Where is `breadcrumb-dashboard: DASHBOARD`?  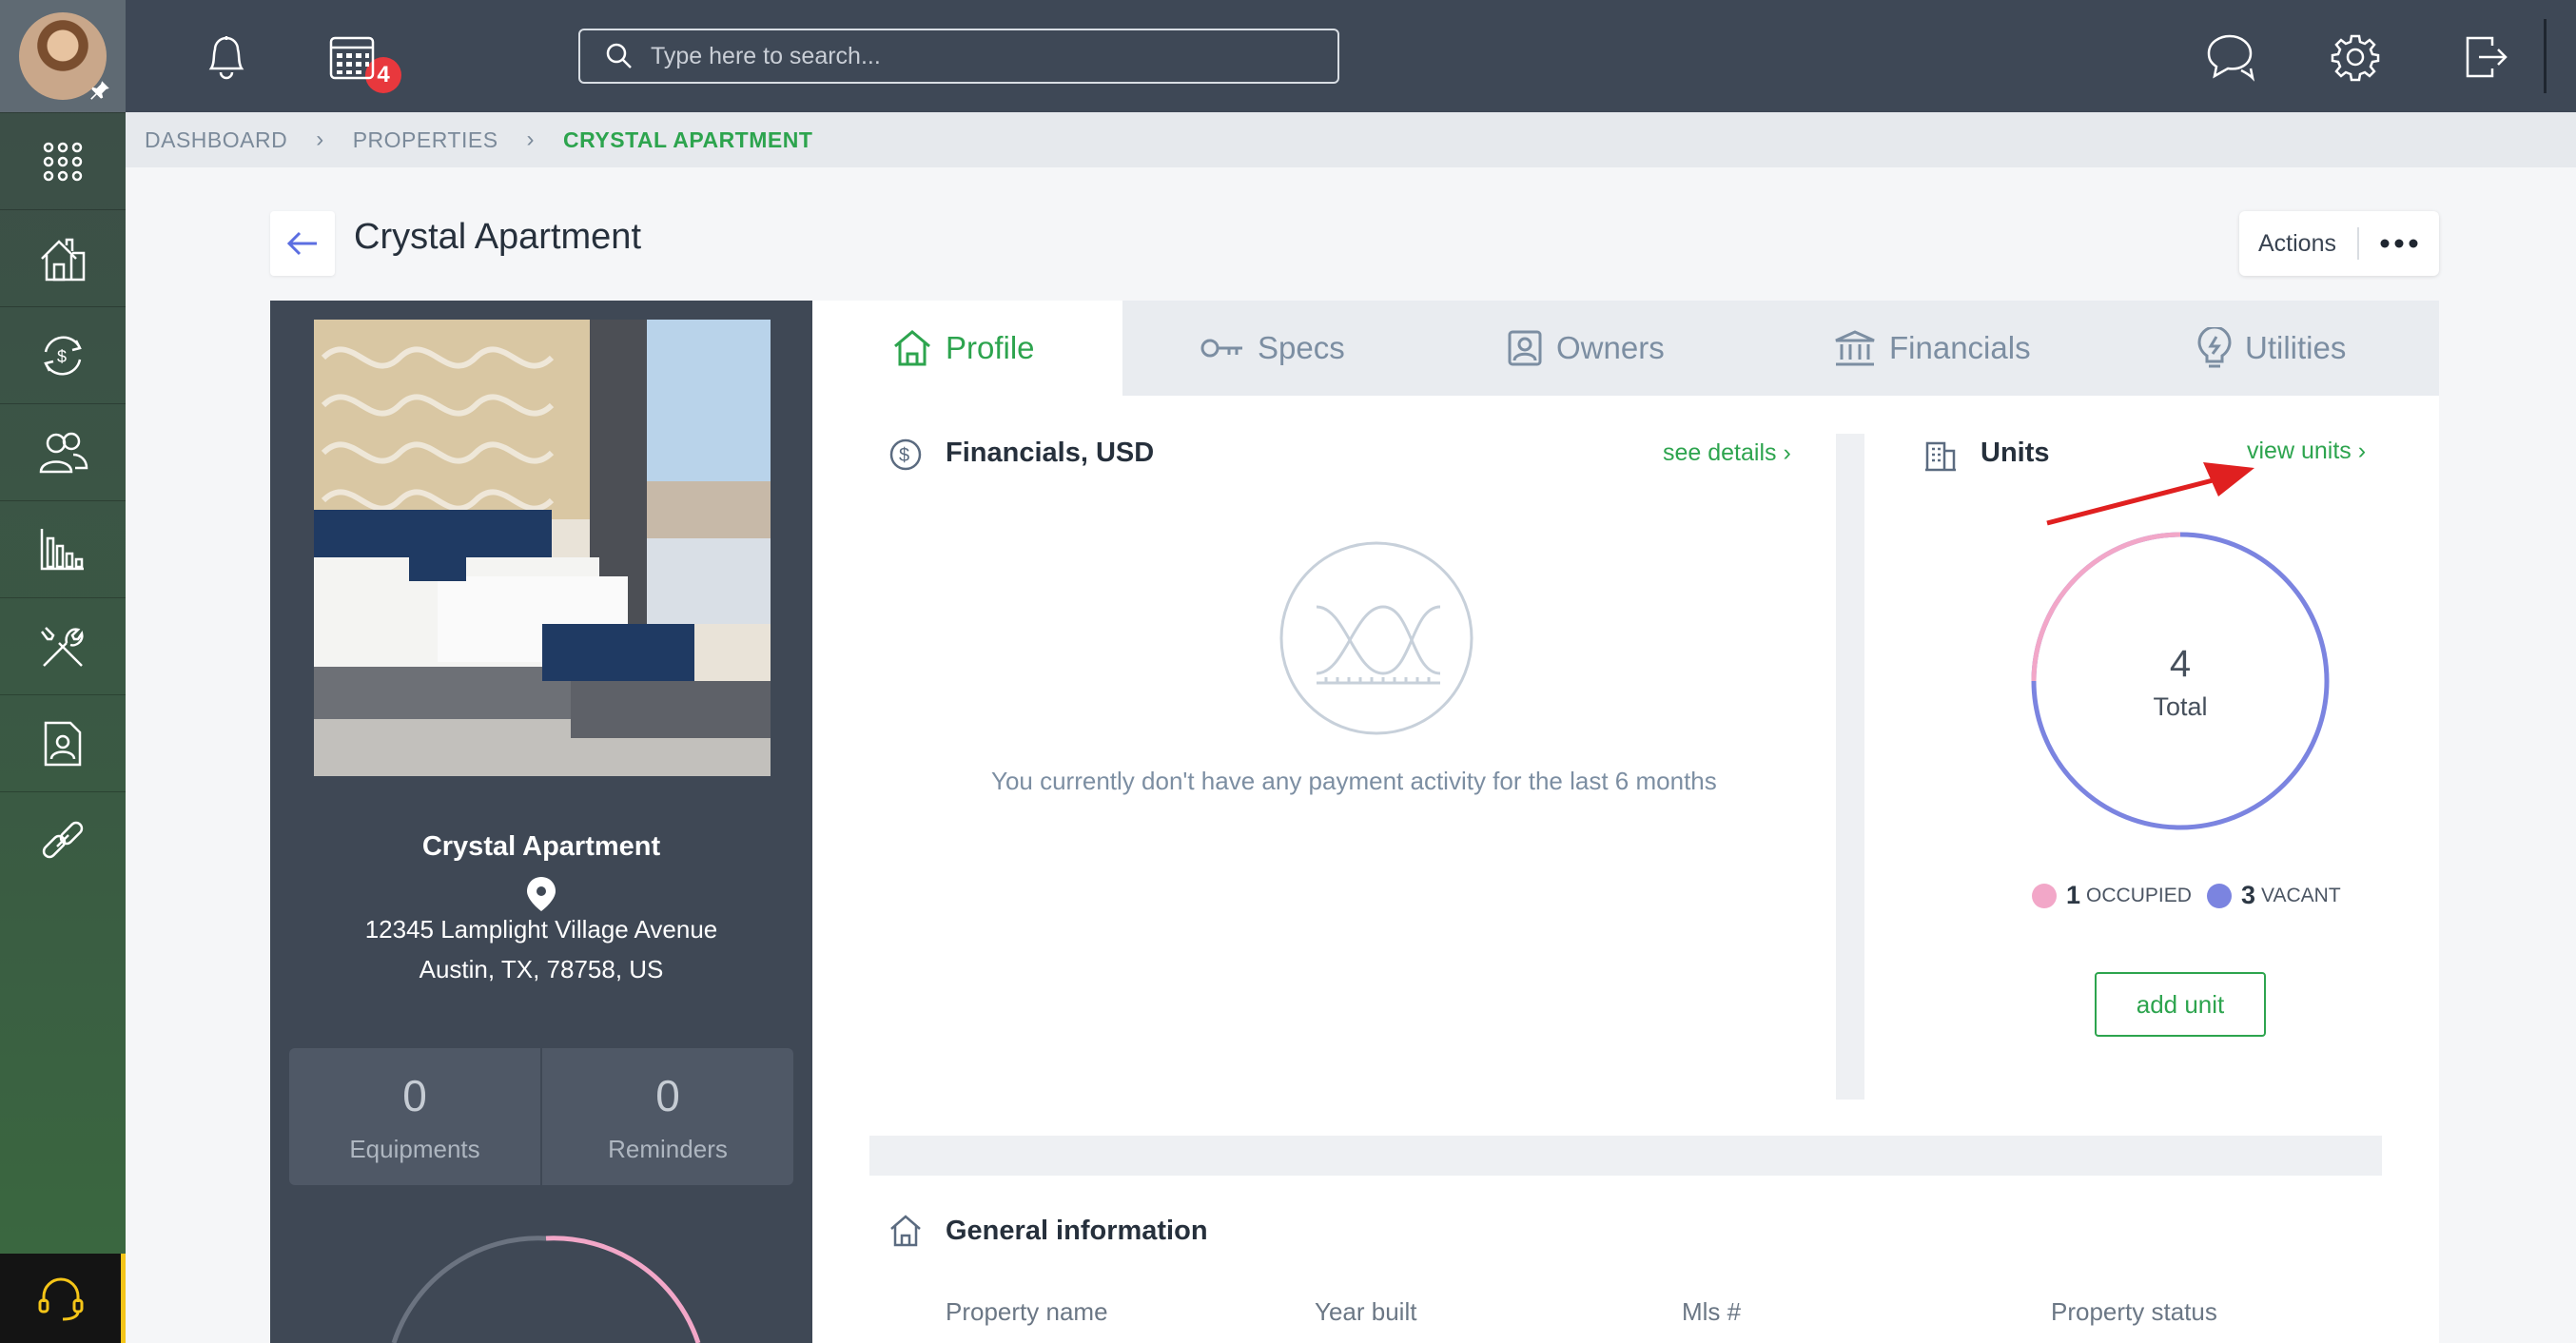
breadcrumb-dashboard: DASHBOARD is located at coordinates (216, 140).